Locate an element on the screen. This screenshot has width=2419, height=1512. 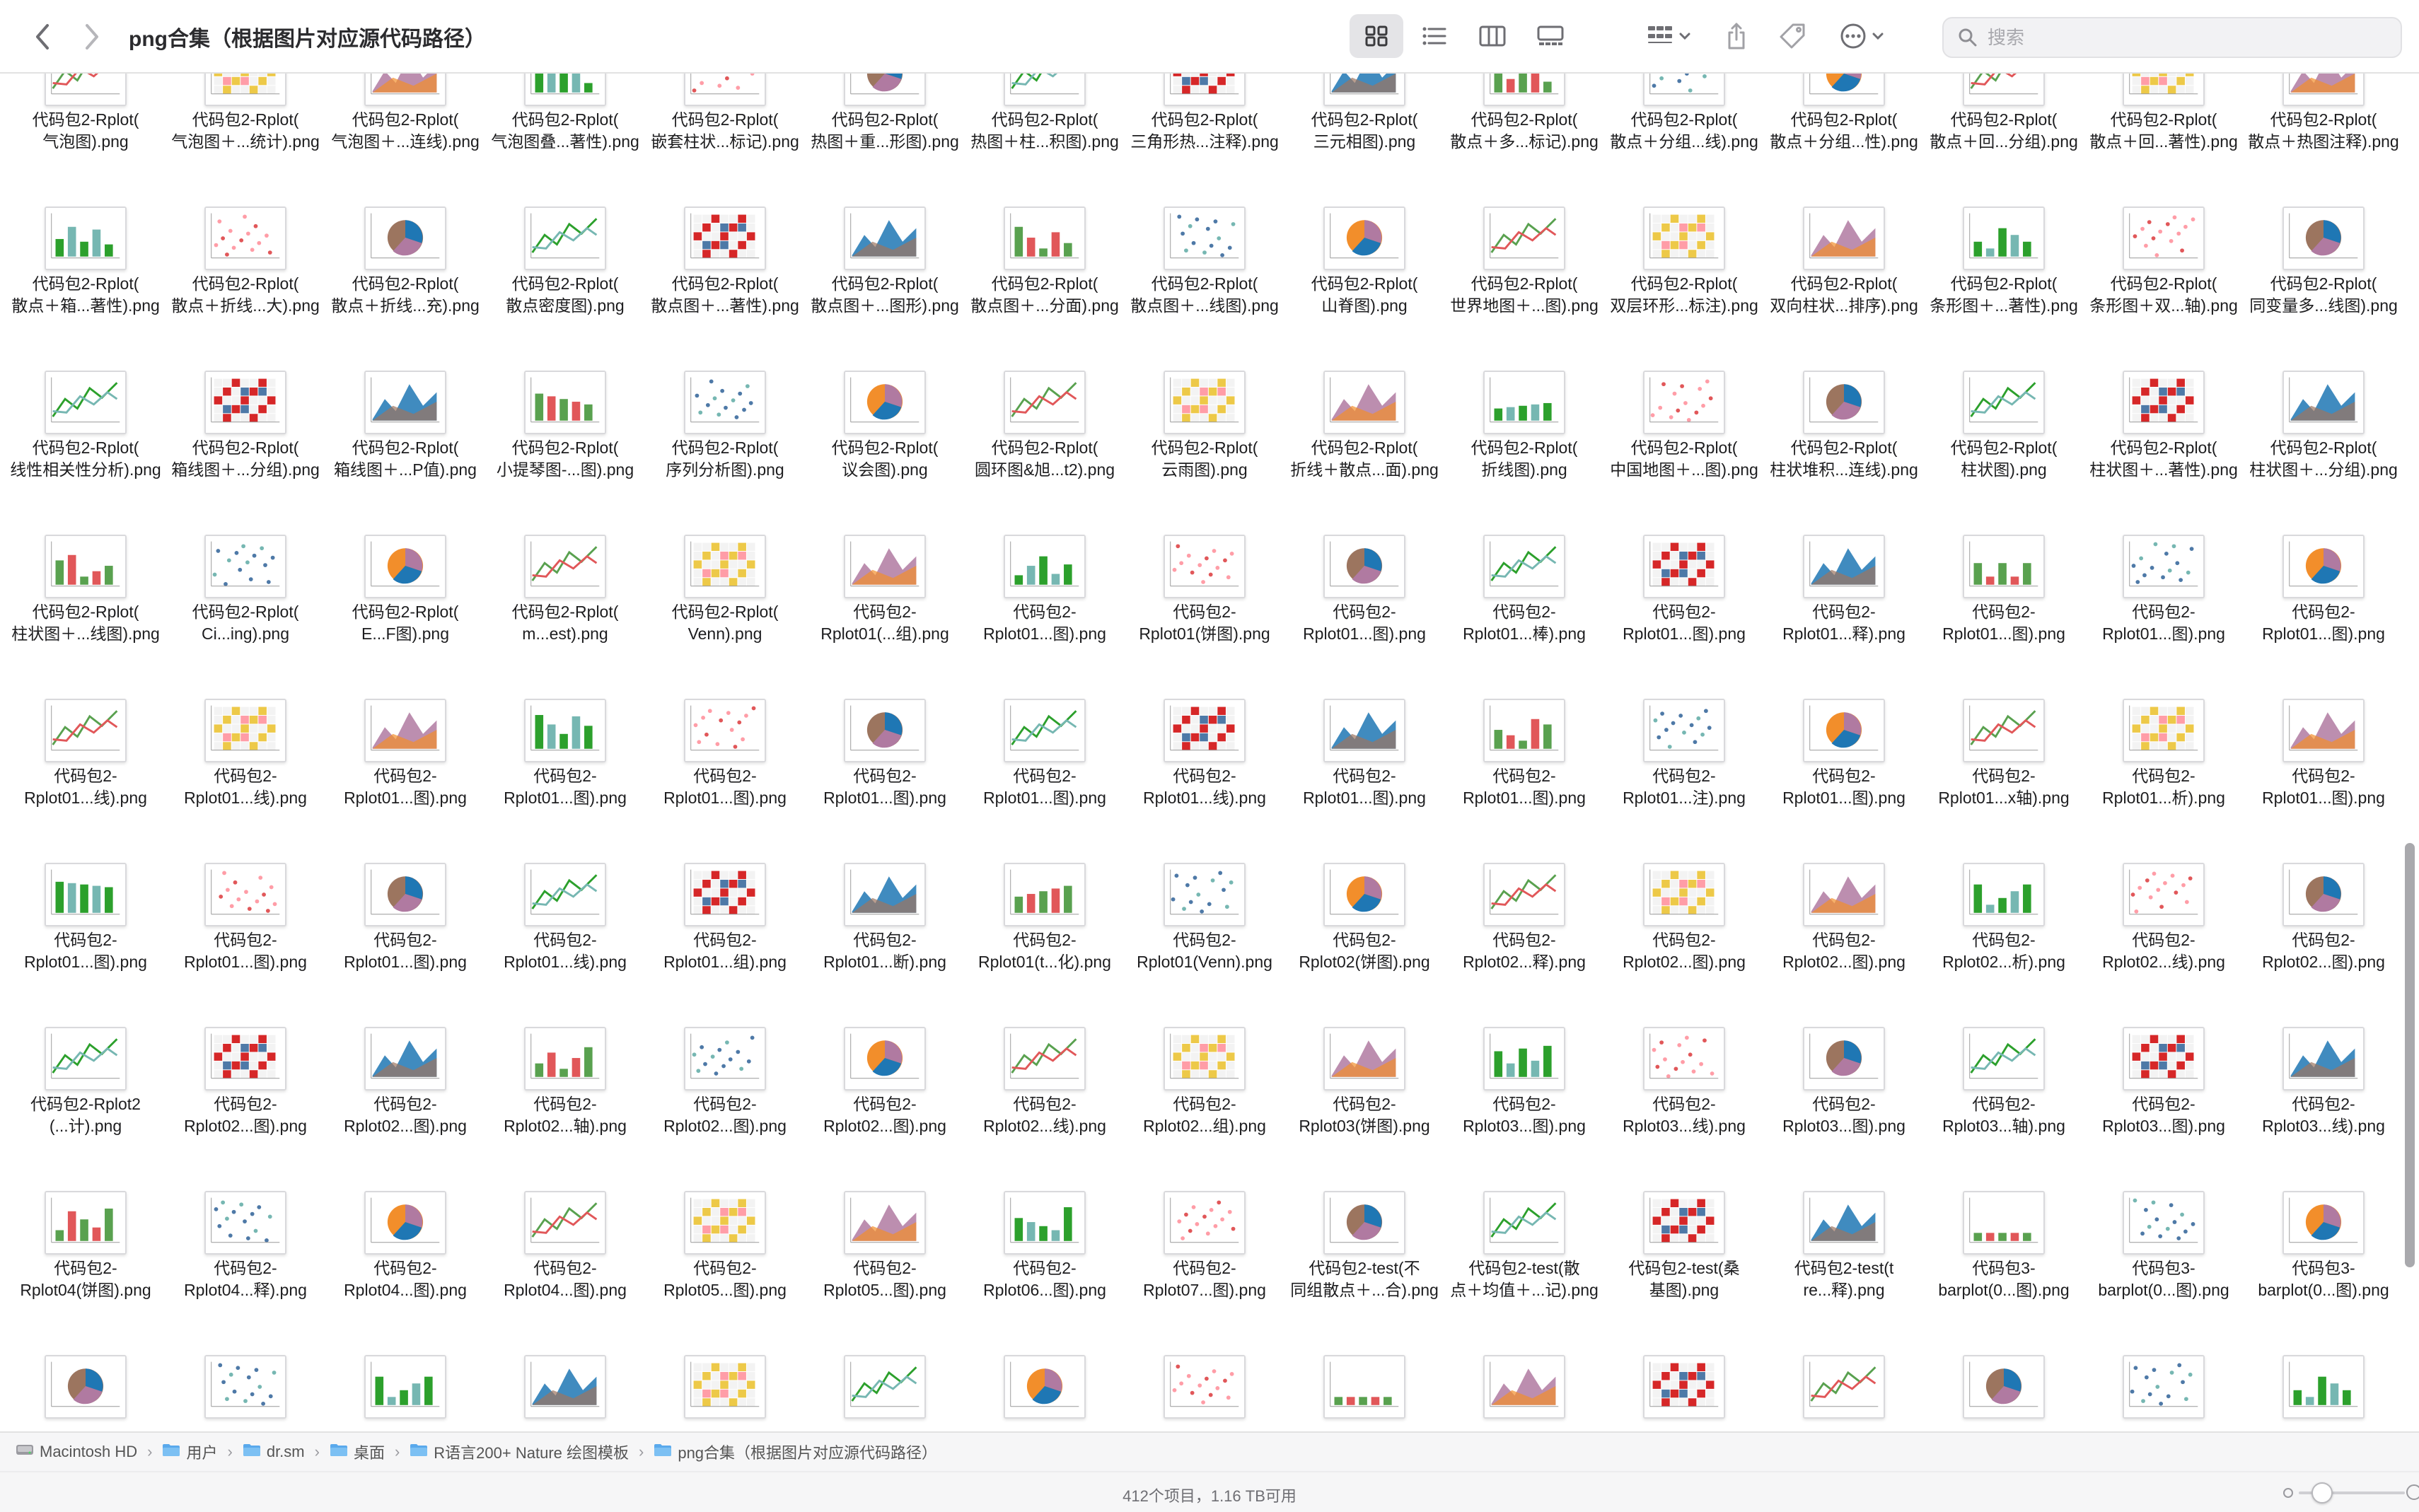
file-item: 代码包2-Rplot( 柱状图＋...著性).png is located at coordinates (2164, 453).